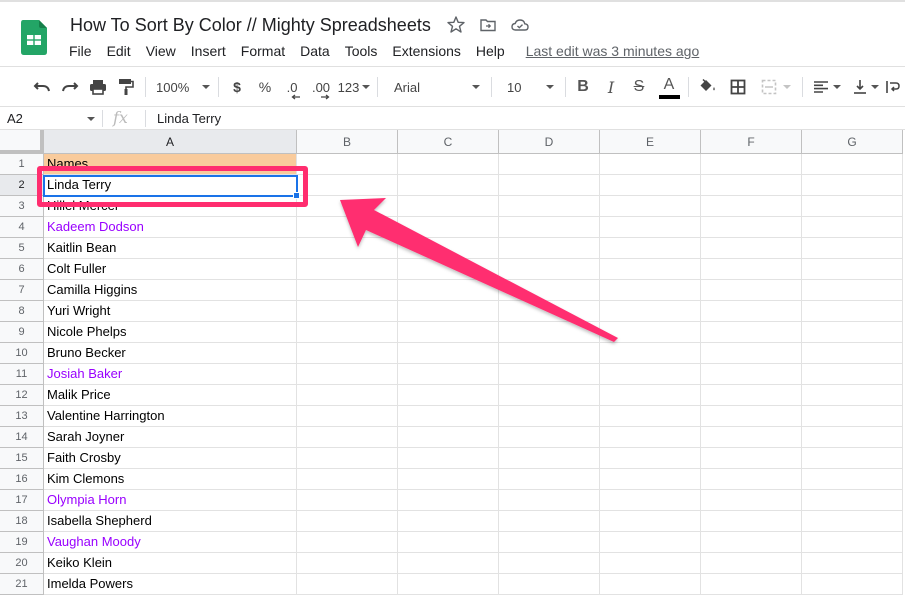 The image size is (905, 595). Describe the element at coordinates (490, 51) in the screenshot. I see `menu-help: Help` at that location.